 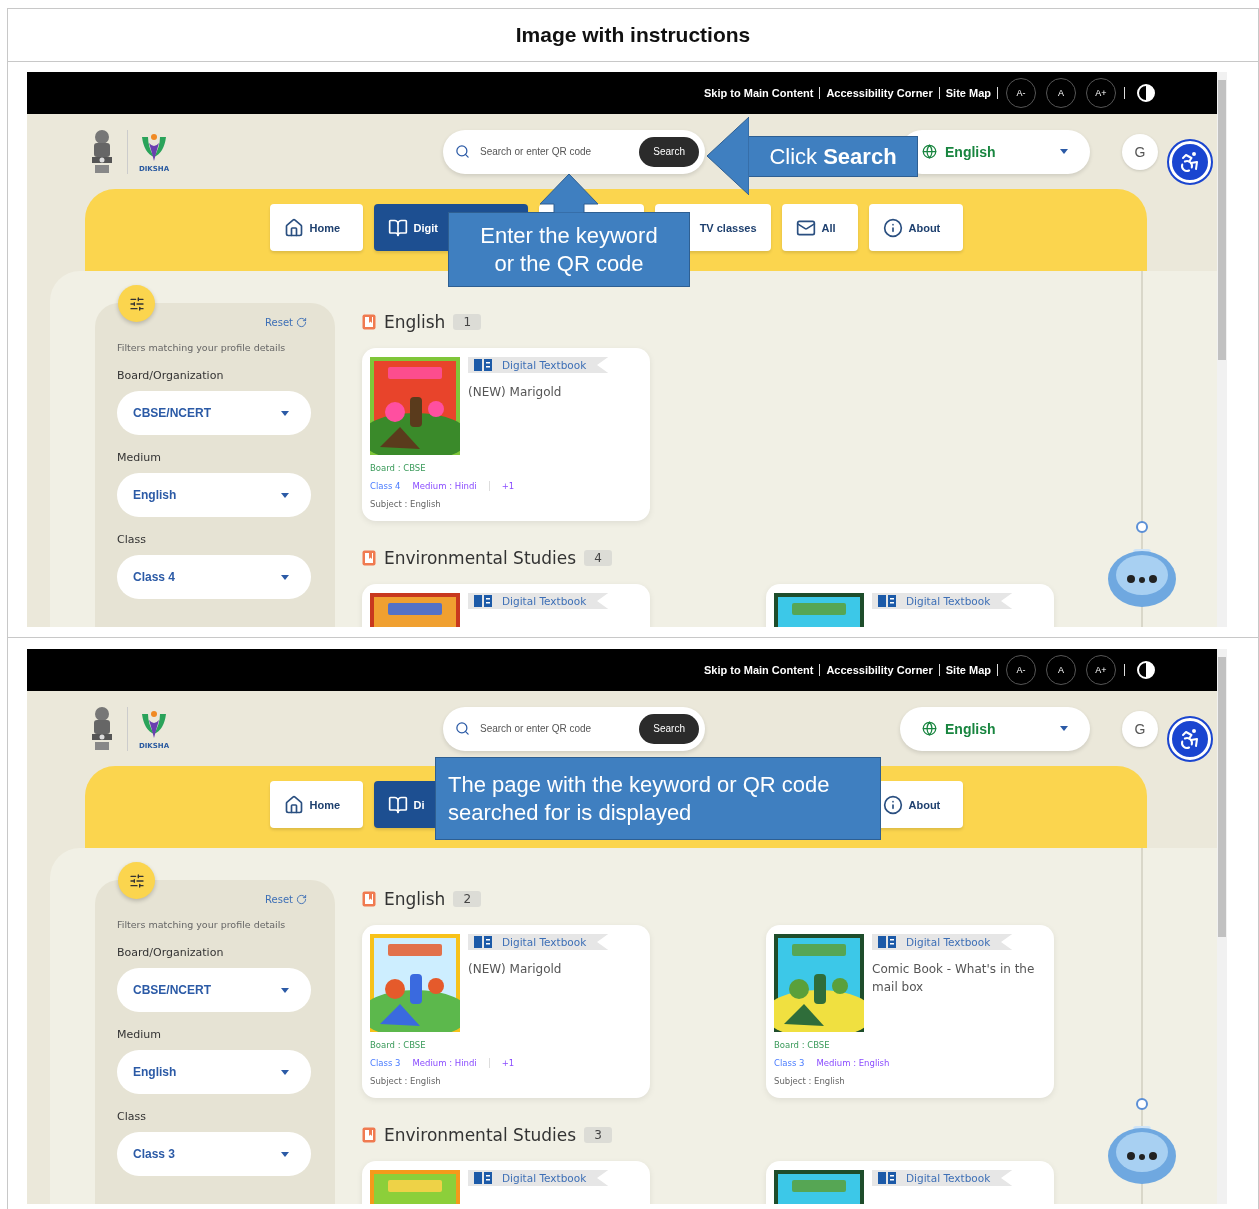 I want to click on table-caption: Image with instructions, so click(x=633, y=35).